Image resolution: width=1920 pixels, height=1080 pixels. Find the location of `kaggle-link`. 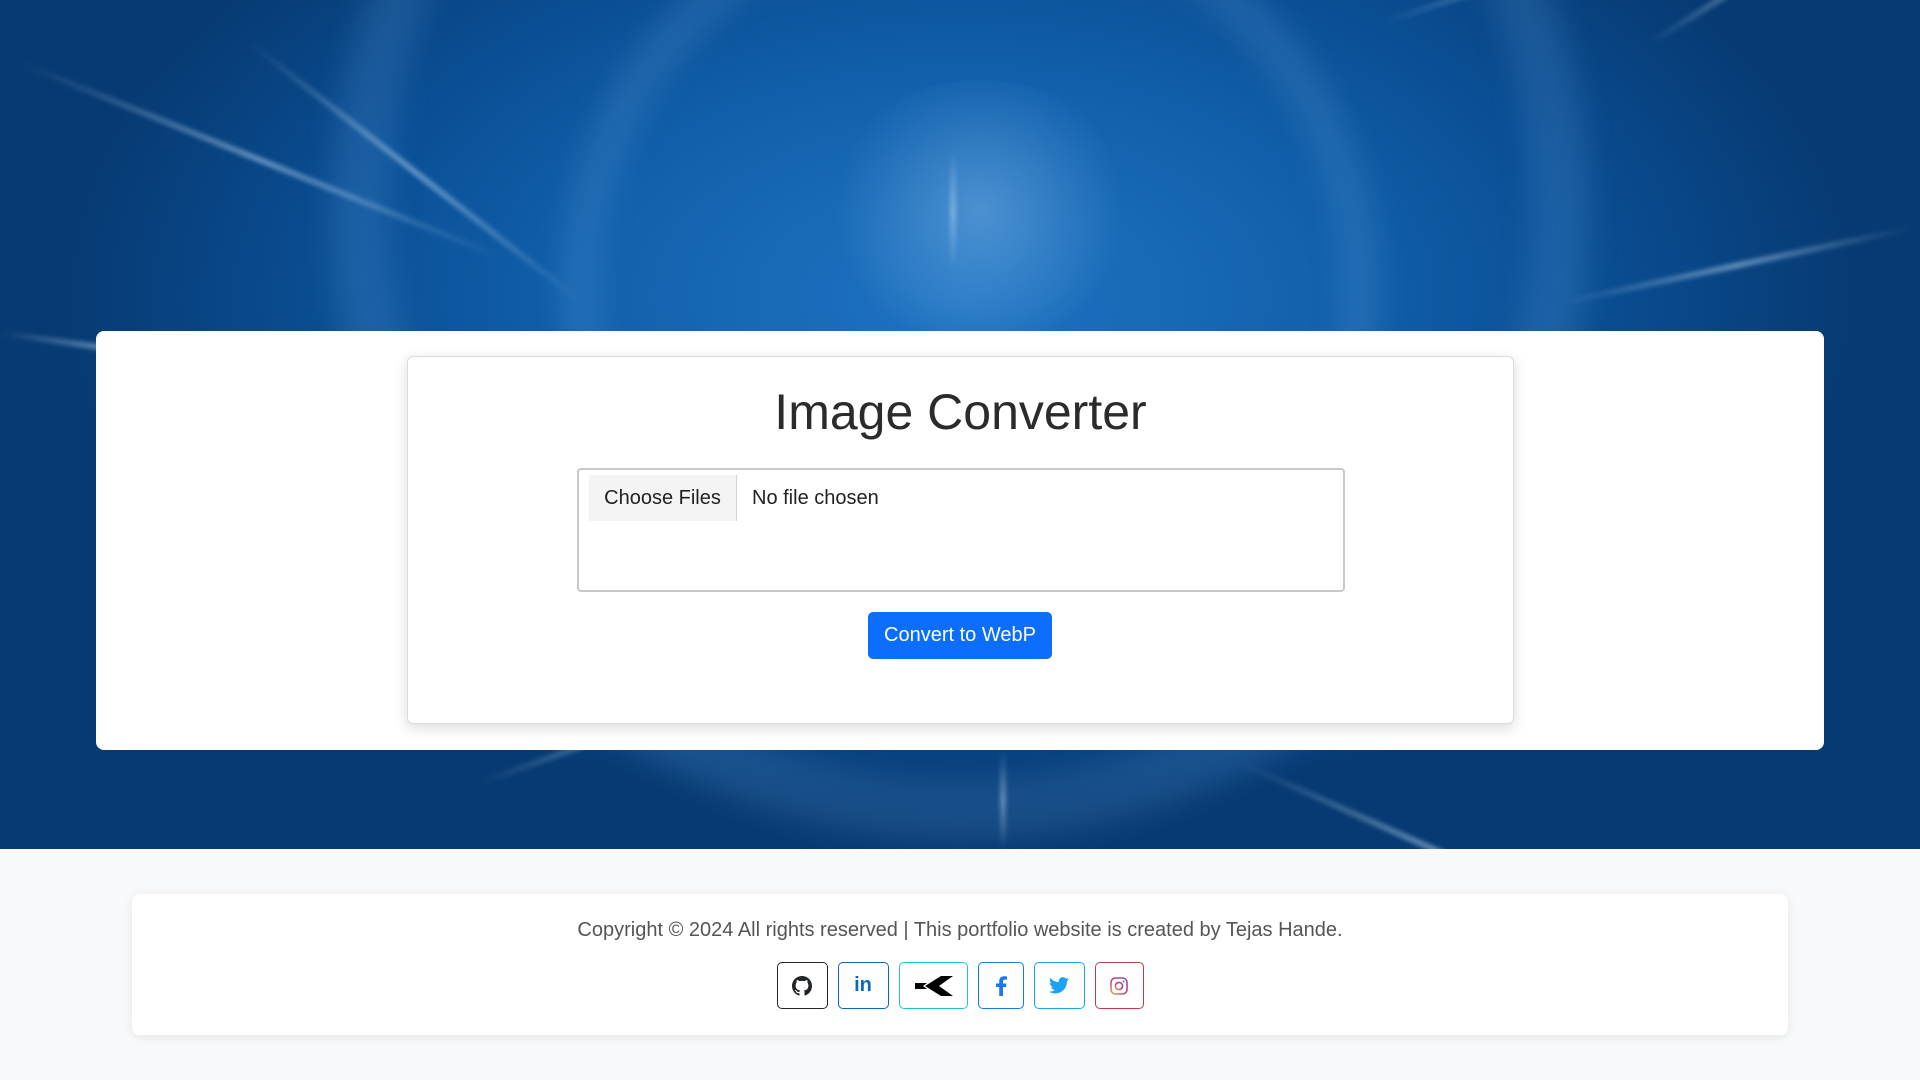

kaggle-link is located at coordinates (933, 985).